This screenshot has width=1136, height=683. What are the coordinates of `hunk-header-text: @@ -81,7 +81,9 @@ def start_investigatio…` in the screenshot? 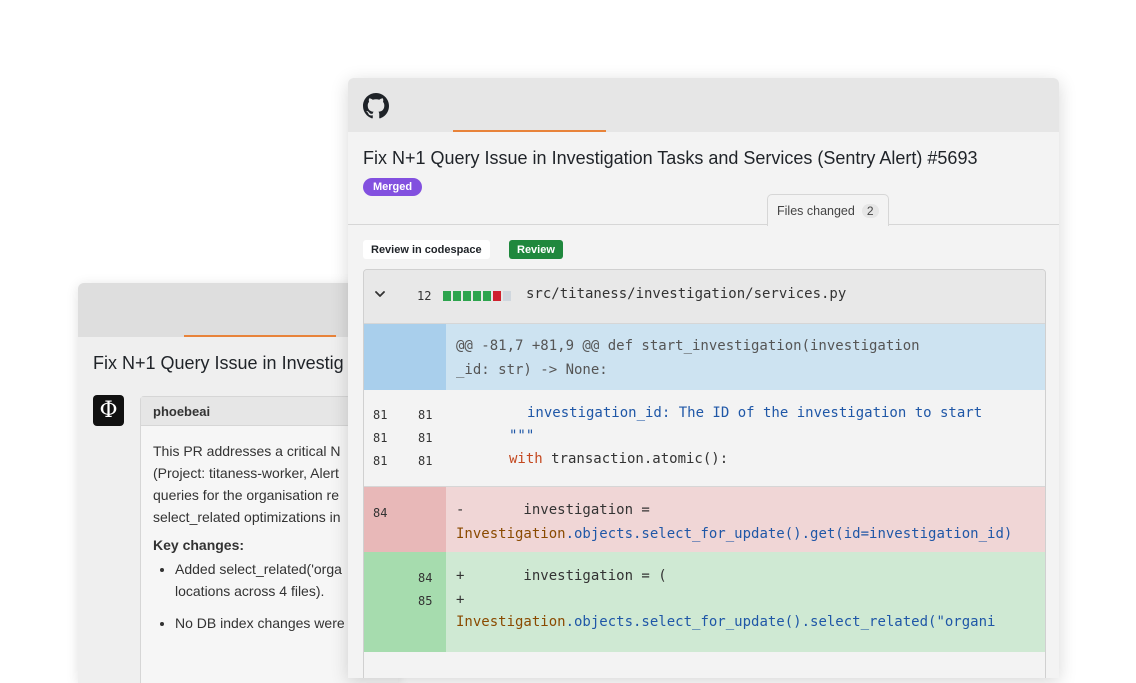 It's located at (688, 358).